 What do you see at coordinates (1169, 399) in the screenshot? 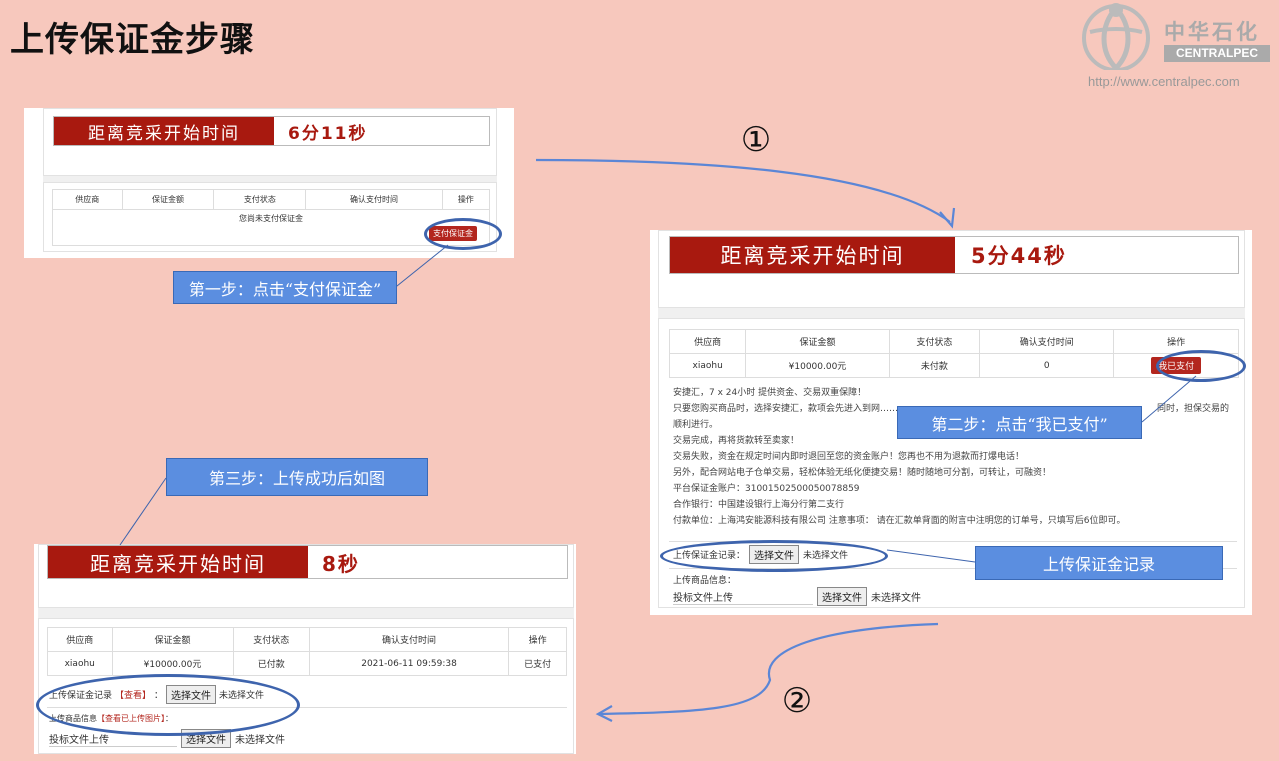
I see `leader-step2` at bounding box center [1169, 399].